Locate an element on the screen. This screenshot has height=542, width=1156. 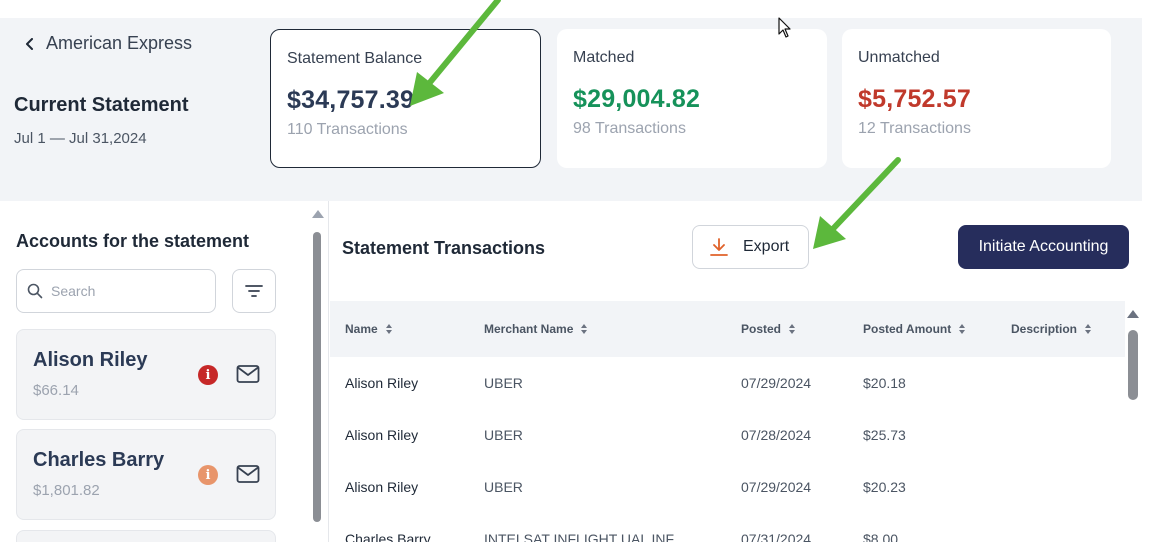
filter-lines-icon is located at coordinates (254, 291).